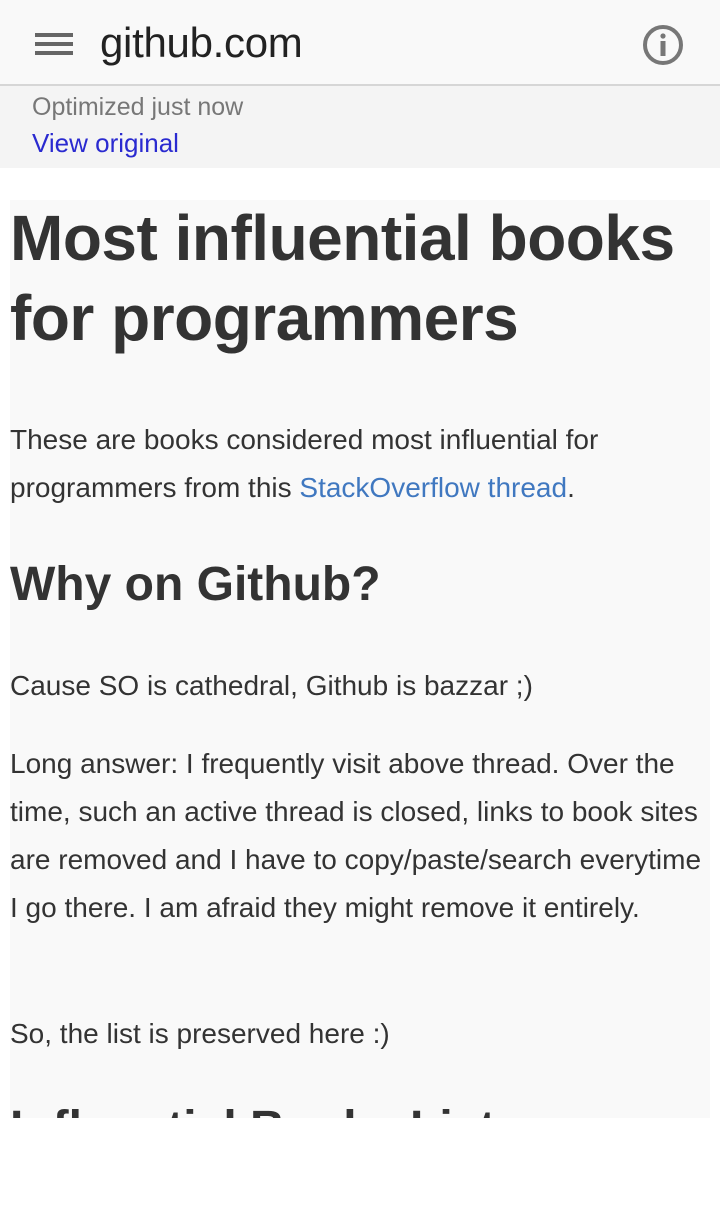 The height and width of the screenshot is (1230, 720). Describe the element at coordinates (360, 1109) in the screenshot. I see `section-heading-book-list: Influential Books List` at that location.